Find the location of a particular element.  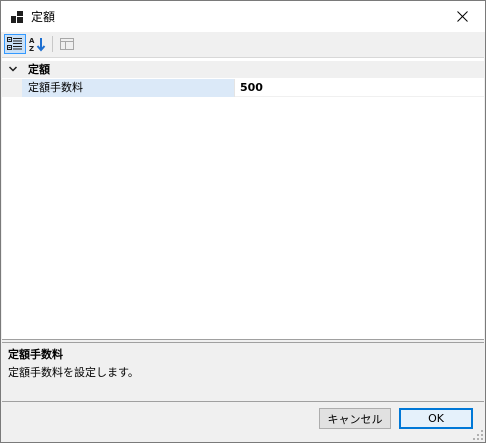

property-value-cell: 500 is located at coordinates (359, 88).